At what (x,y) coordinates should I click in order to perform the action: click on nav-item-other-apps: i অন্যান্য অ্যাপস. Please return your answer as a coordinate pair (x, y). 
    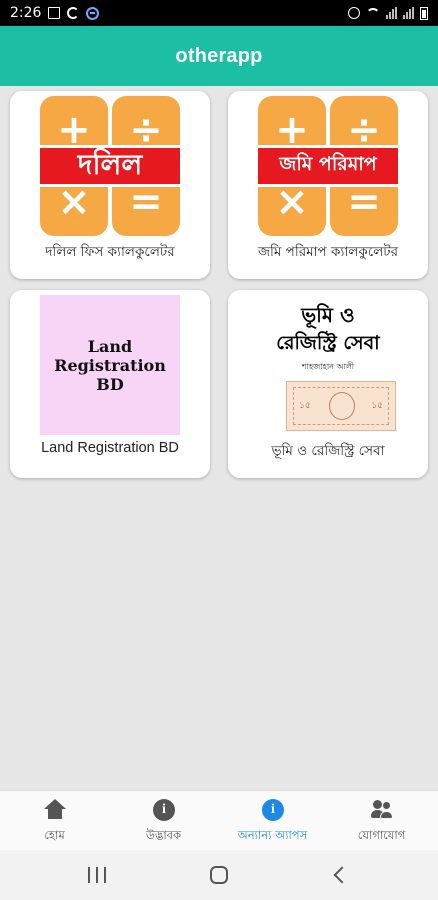
    Looking at the image, I should click on (272, 821).